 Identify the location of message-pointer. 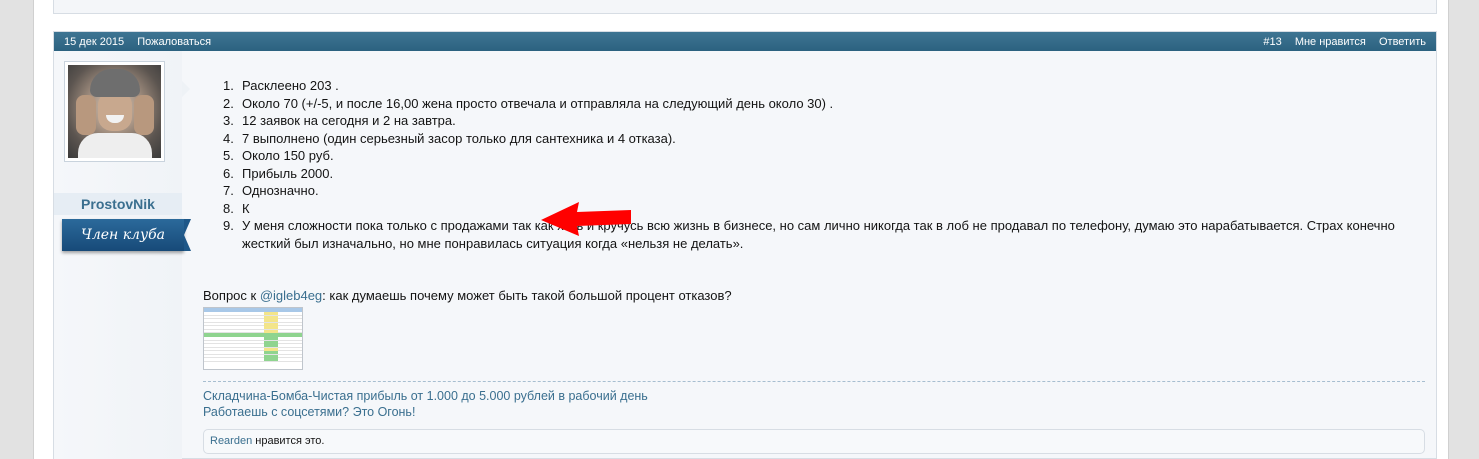
(186, 89).